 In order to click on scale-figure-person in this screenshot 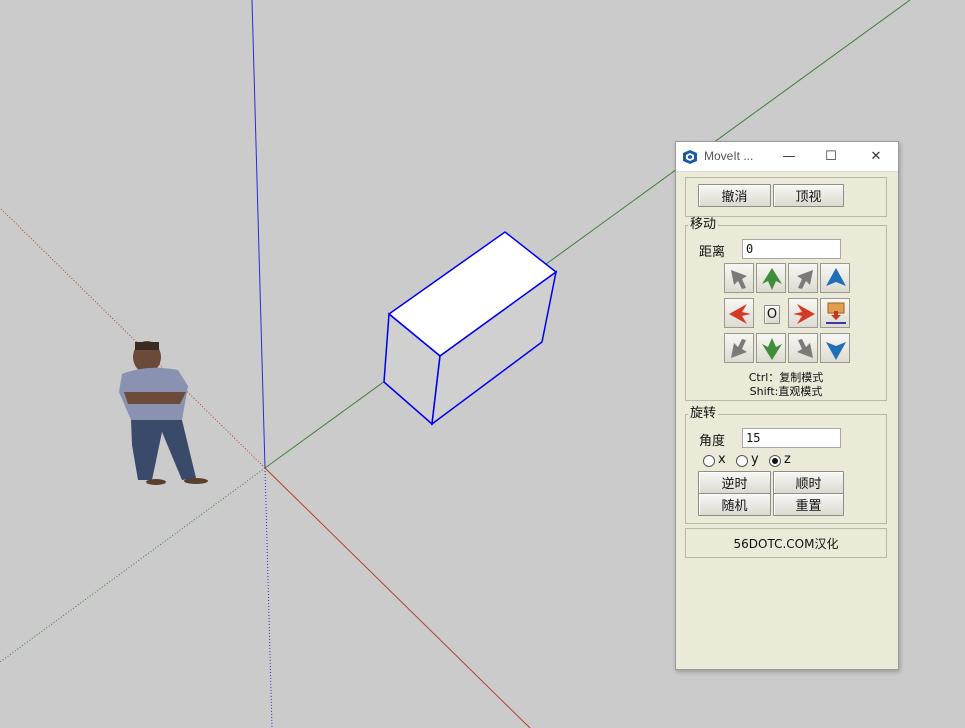, I will do `click(163, 413)`.